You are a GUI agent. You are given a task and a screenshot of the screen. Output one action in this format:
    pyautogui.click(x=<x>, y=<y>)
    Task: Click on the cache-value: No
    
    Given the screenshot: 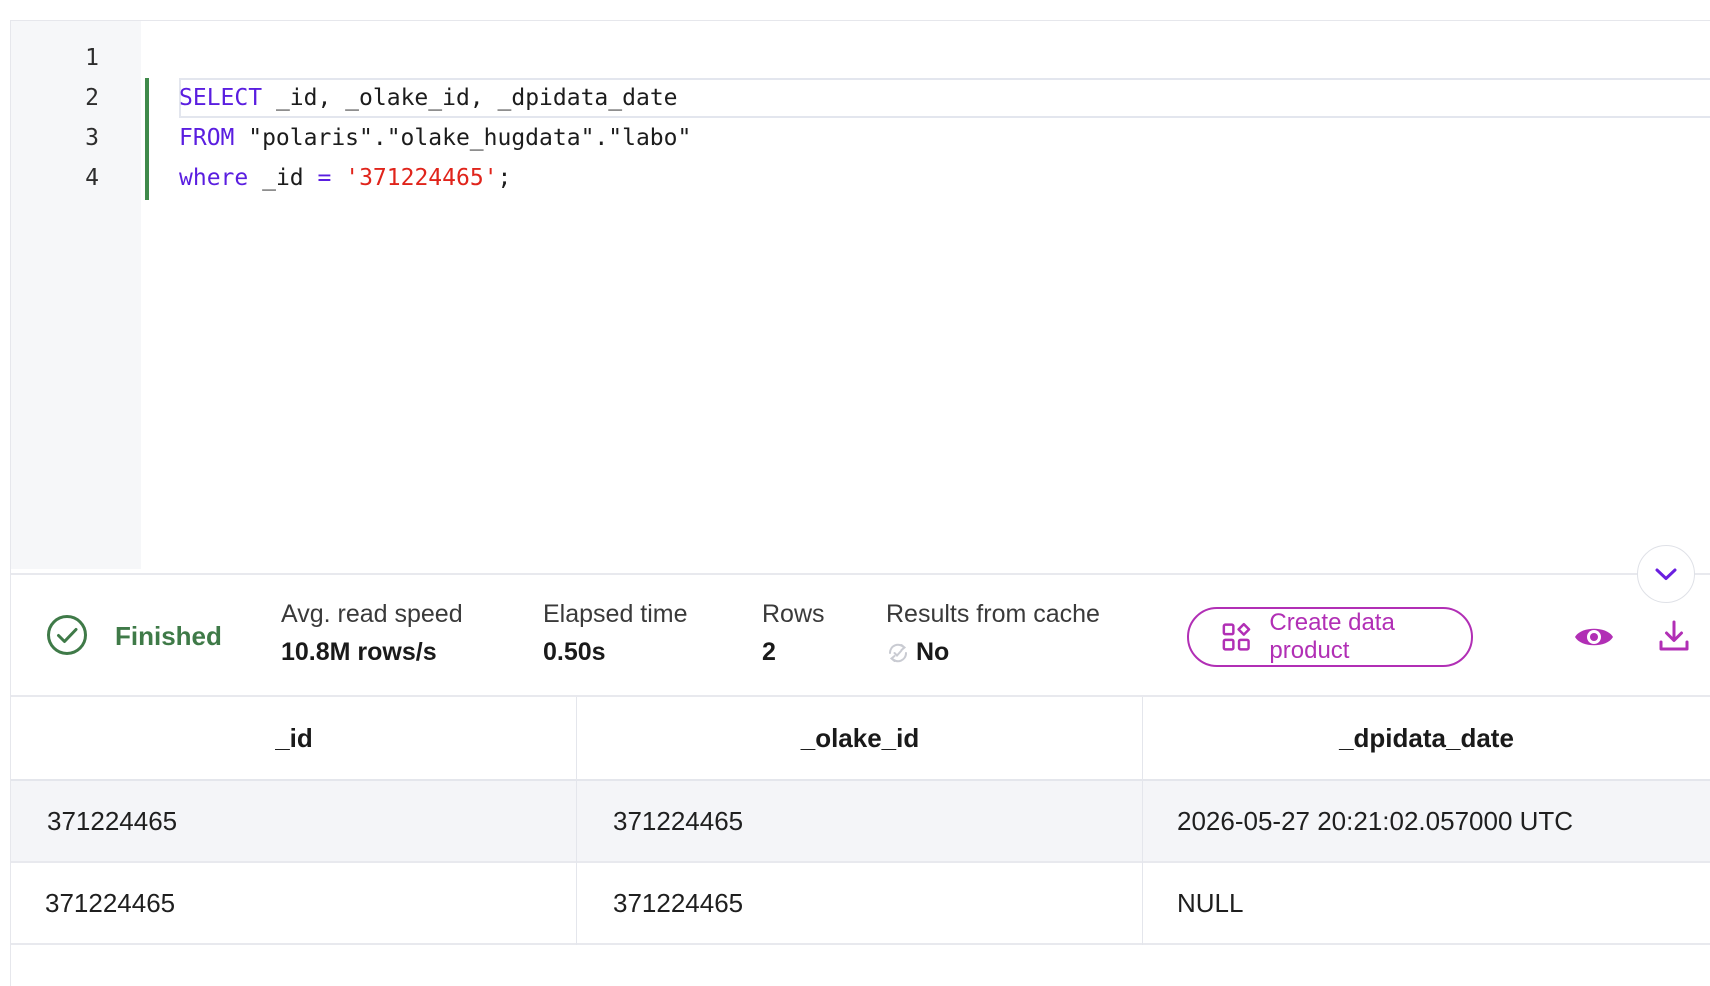 What is the action you would take?
    pyautogui.click(x=933, y=652)
    